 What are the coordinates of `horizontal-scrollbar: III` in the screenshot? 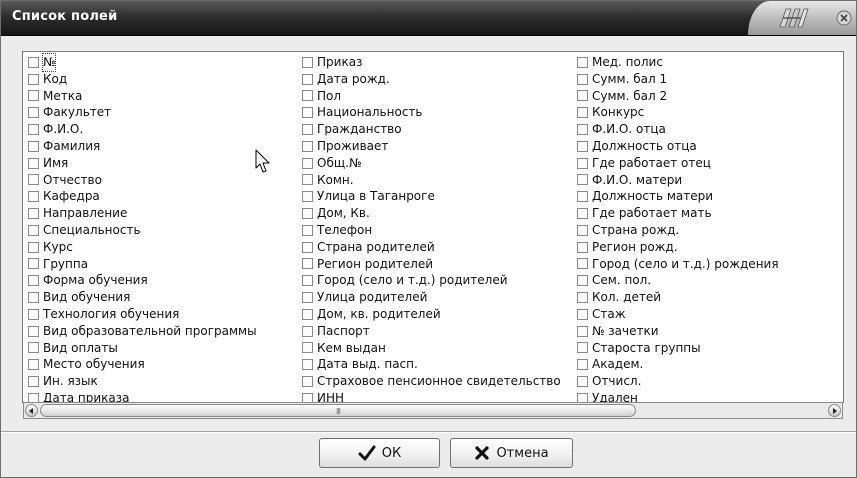 It's located at (433, 410).